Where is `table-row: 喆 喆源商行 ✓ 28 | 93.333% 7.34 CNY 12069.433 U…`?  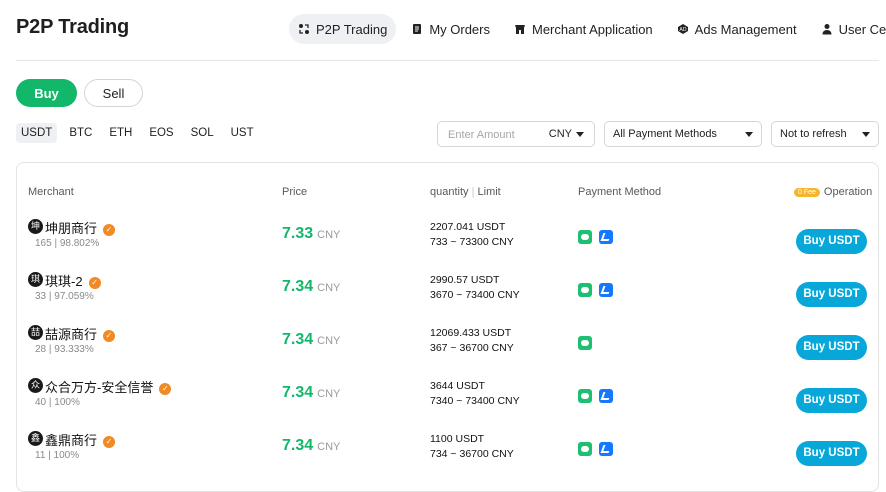 table-row: 喆 喆源商行 ✓ 28 | 93.333% 7.34 CNY 12069.433 U… is located at coordinates (447, 347).